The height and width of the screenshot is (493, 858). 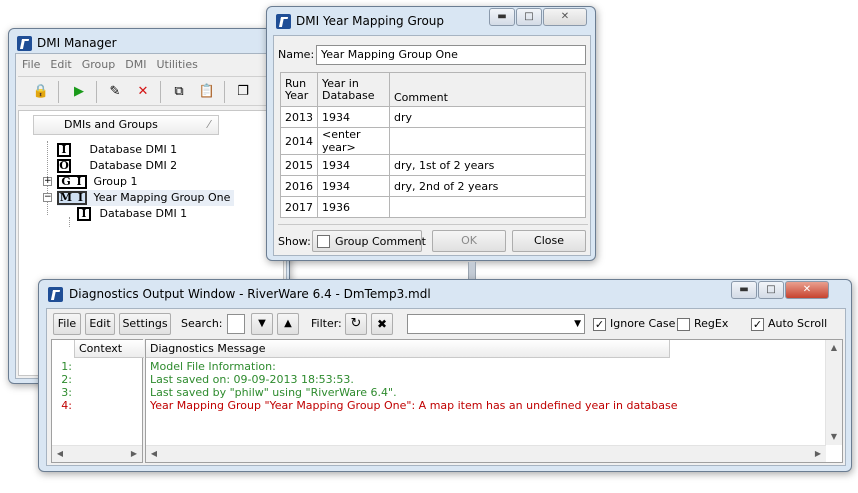 I want to click on comment-cell: dry, 2nd of 2 years, so click(x=487, y=186).